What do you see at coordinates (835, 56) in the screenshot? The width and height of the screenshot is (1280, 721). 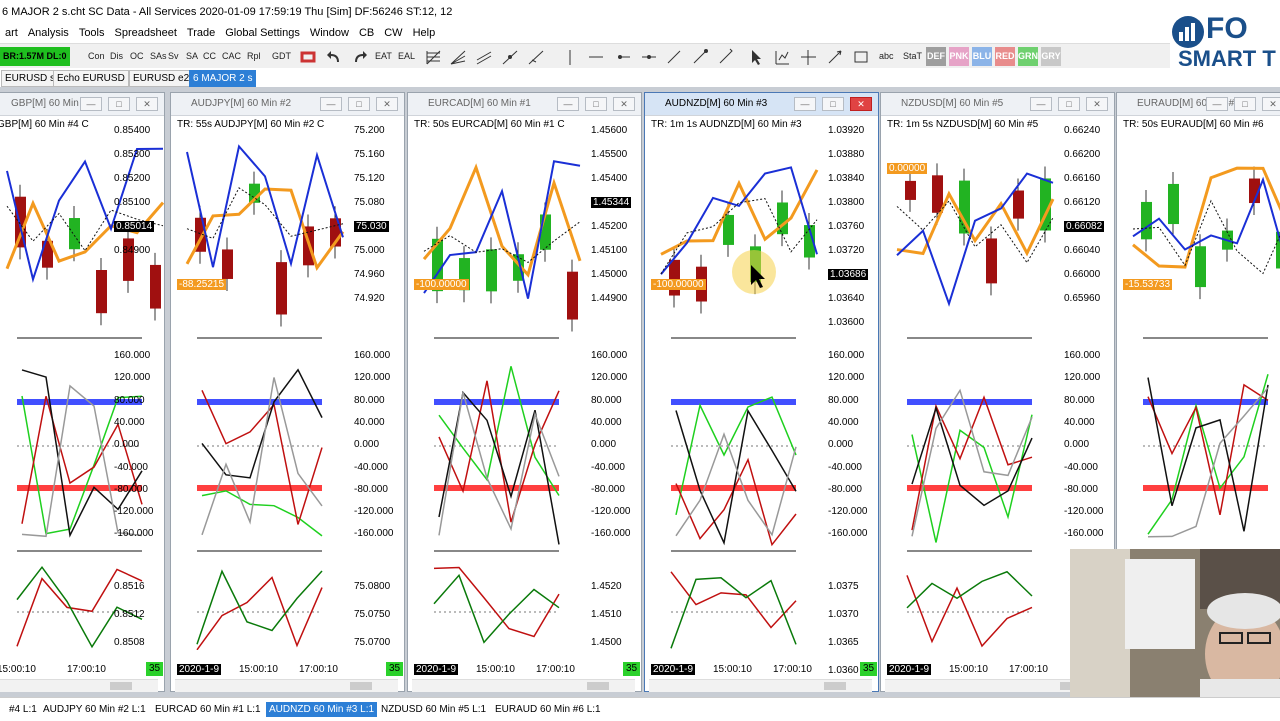 I see `arrow-line-icon` at bounding box center [835, 56].